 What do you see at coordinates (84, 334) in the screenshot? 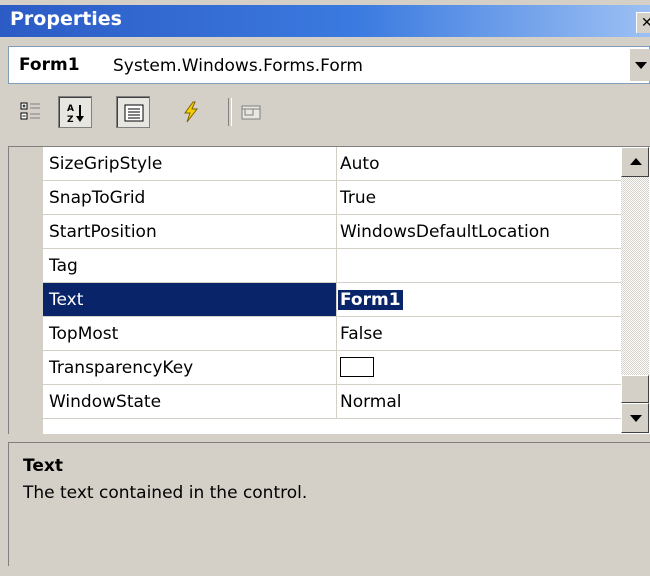
I see `property-name: TopMost` at bounding box center [84, 334].